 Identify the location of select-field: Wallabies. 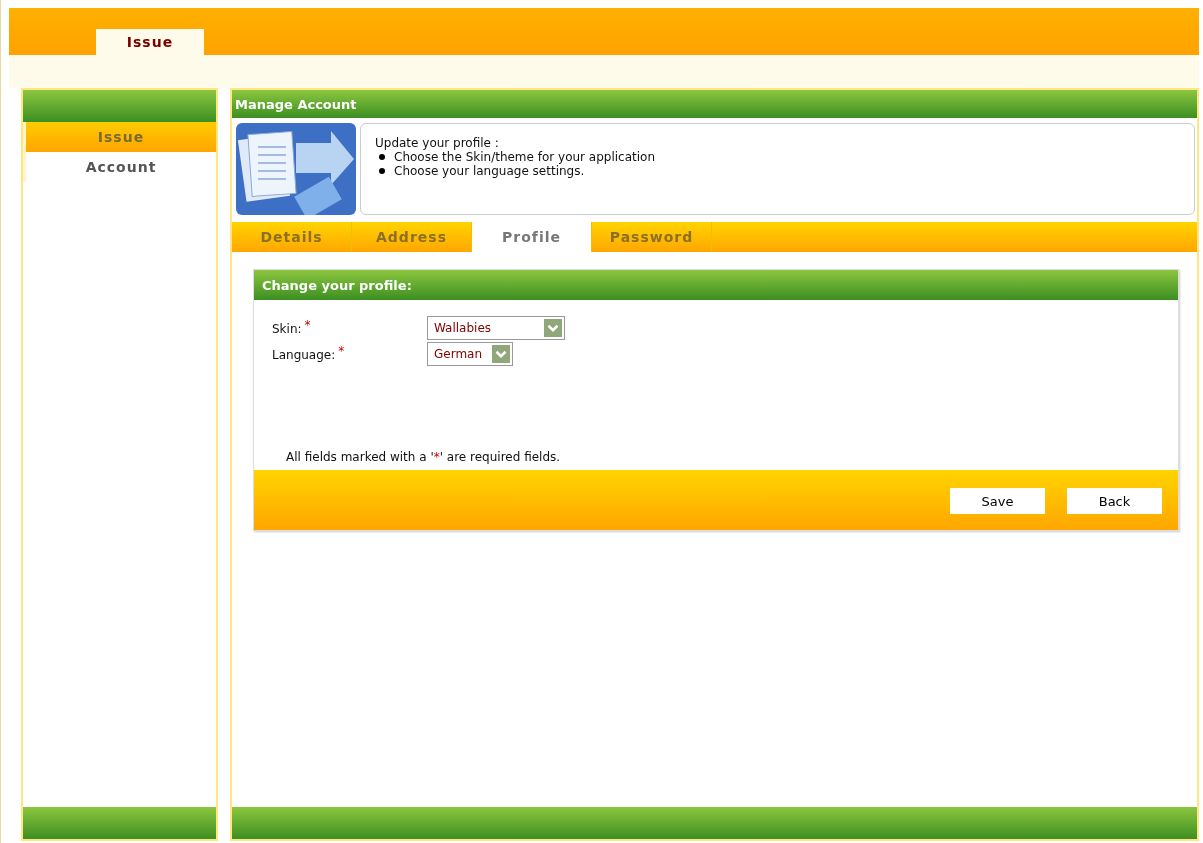
(496, 328).